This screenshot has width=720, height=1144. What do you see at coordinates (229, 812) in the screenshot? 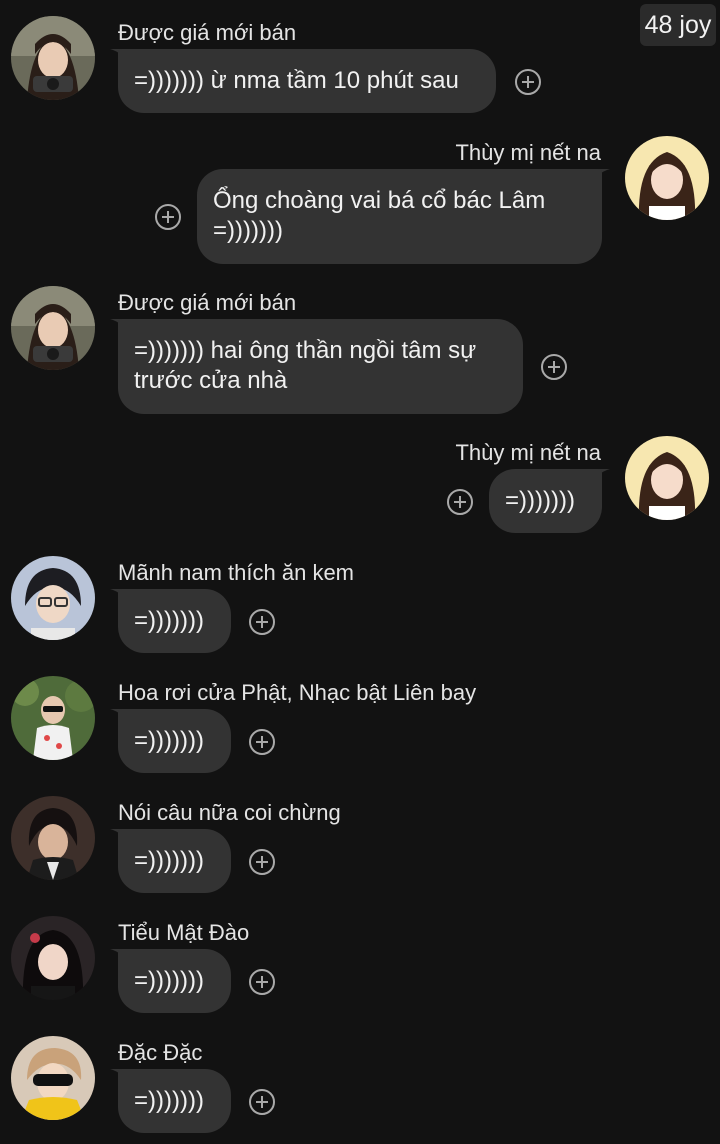
I see `sender-name: Nói câu nữa coi chừng` at bounding box center [229, 812].